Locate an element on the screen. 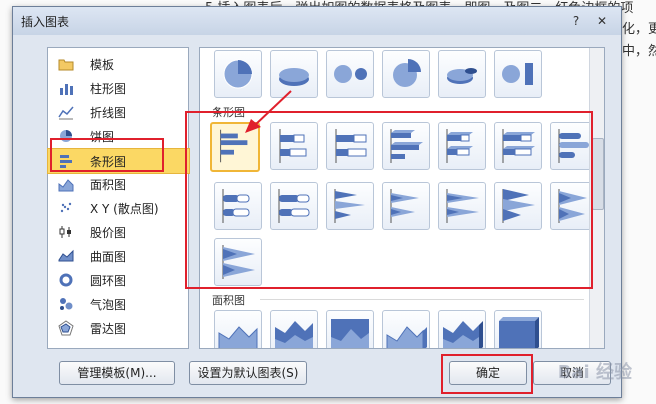 The width and height of the screenshot is (656, 404). section-label-area: 面积图 is located at coordinates (228, 300).